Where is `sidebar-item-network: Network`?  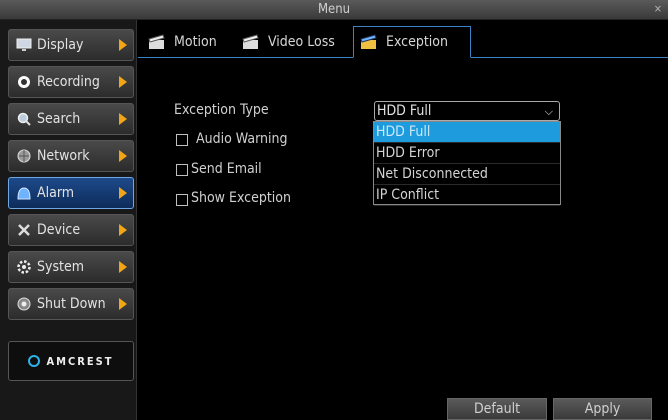 sidebar-item-network: Network is located at coordinates (71, 156).